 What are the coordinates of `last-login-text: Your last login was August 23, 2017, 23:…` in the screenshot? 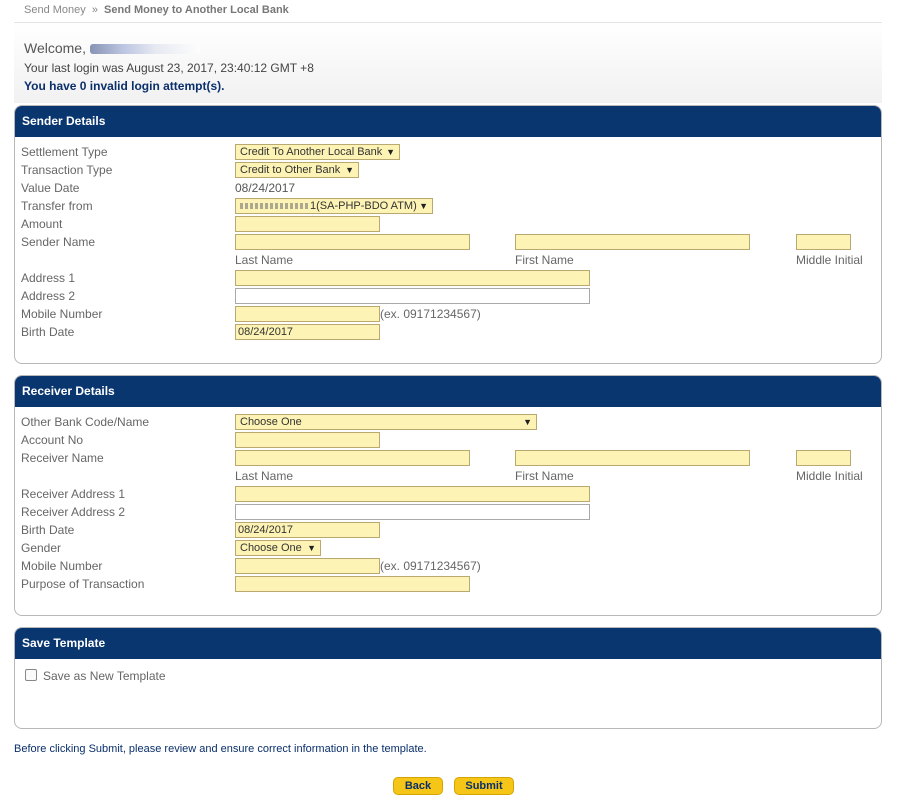 It's located at (169, 68).